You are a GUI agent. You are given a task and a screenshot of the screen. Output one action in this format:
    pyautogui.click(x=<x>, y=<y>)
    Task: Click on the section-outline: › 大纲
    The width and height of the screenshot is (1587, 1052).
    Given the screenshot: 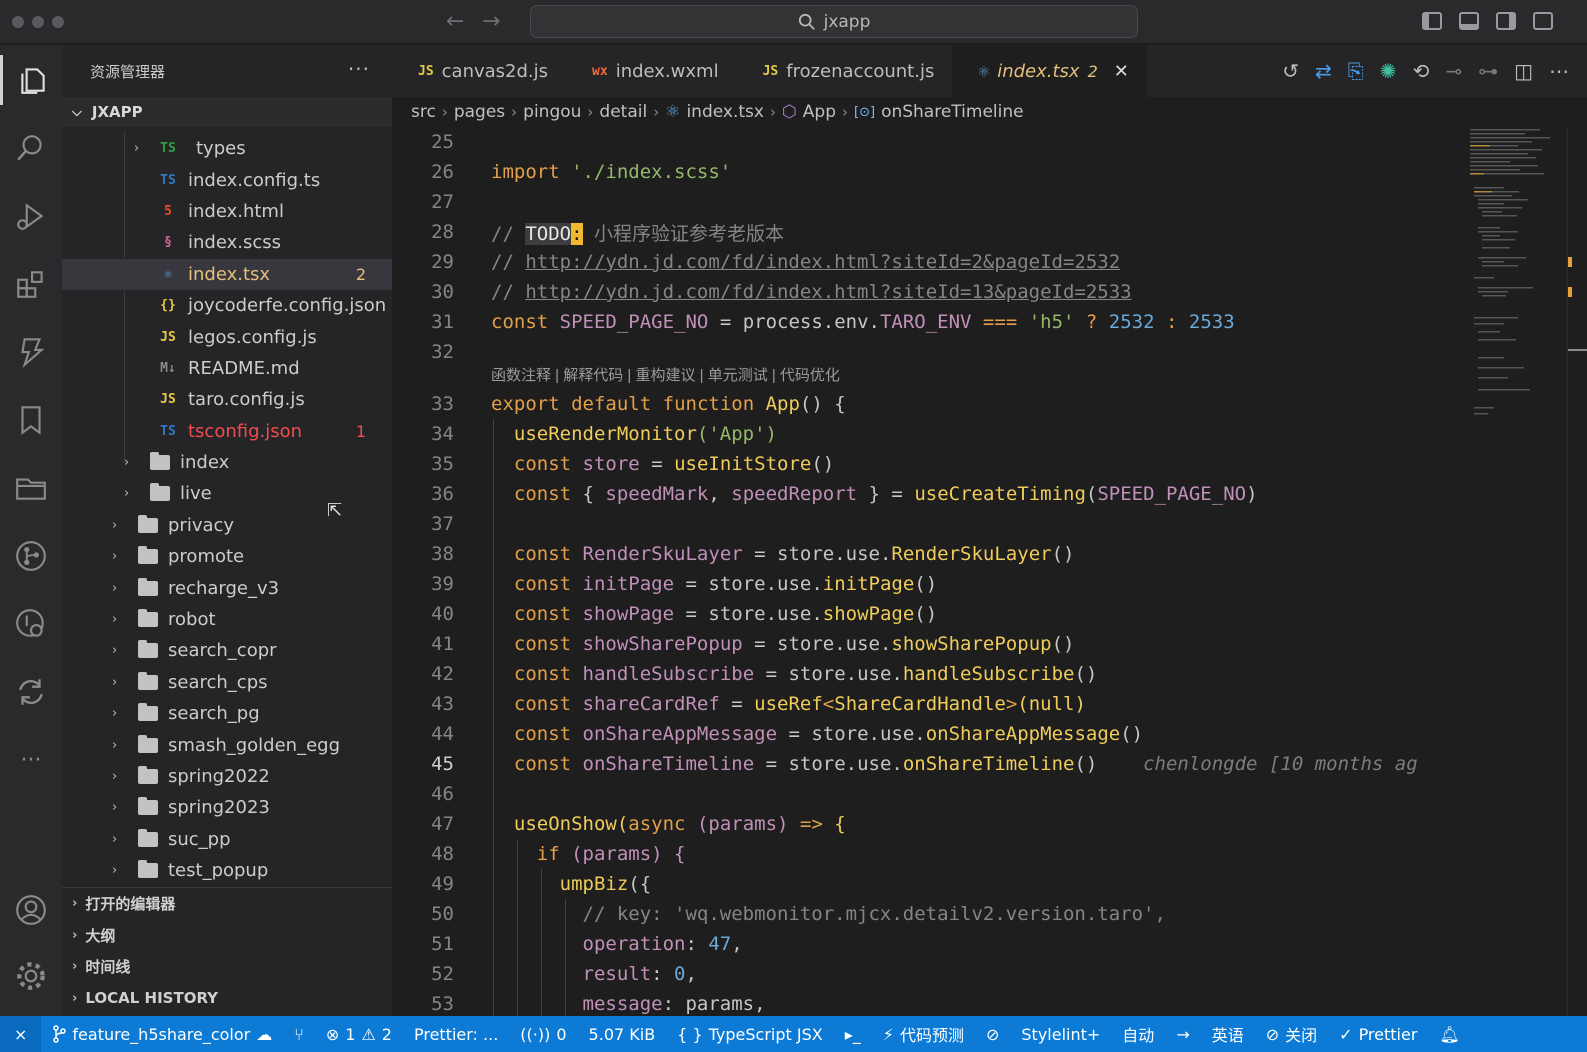 What is the action you would take?
    pyautogui.click(x=227, y=936)
    